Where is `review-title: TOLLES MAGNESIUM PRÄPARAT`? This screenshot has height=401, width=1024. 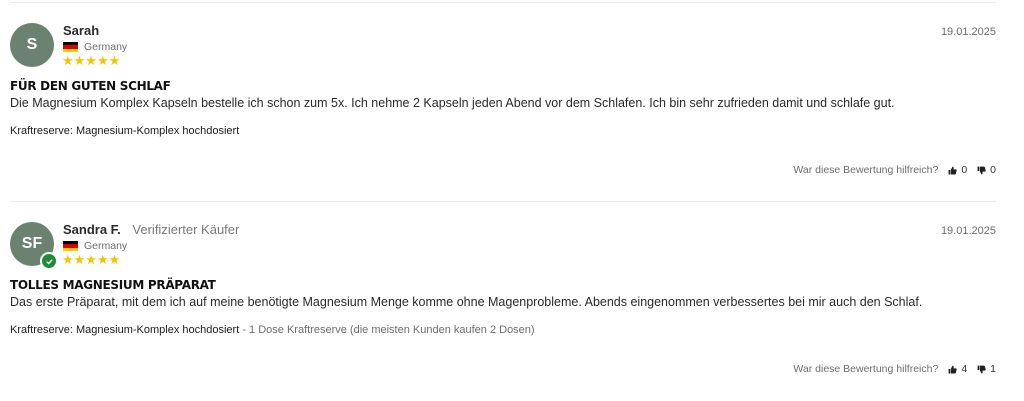
review-title: TOLLES MAGNESIUM PRÄPARAT is located at coordinates (113, 285).